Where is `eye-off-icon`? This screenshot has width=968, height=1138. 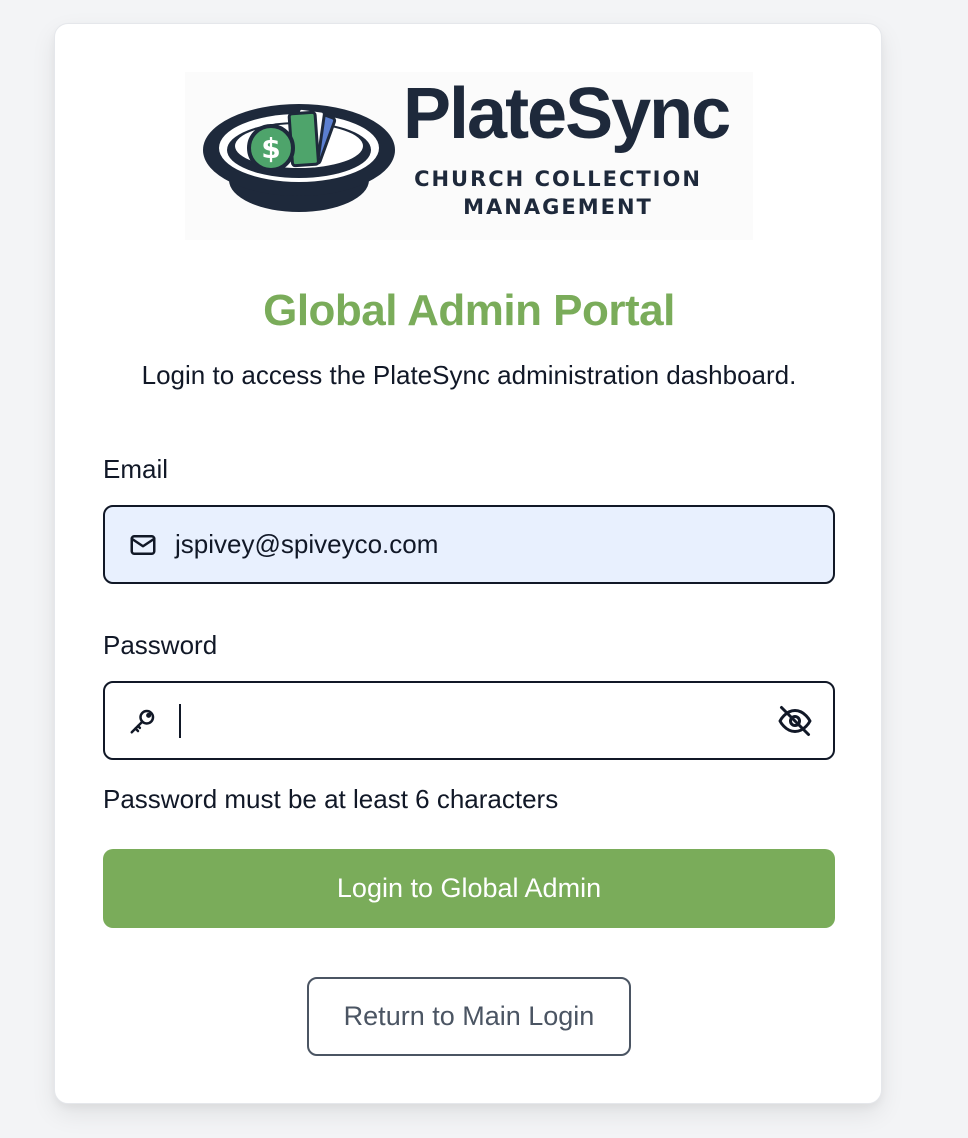 eye-off-icon is located at coordinates (795, 721).